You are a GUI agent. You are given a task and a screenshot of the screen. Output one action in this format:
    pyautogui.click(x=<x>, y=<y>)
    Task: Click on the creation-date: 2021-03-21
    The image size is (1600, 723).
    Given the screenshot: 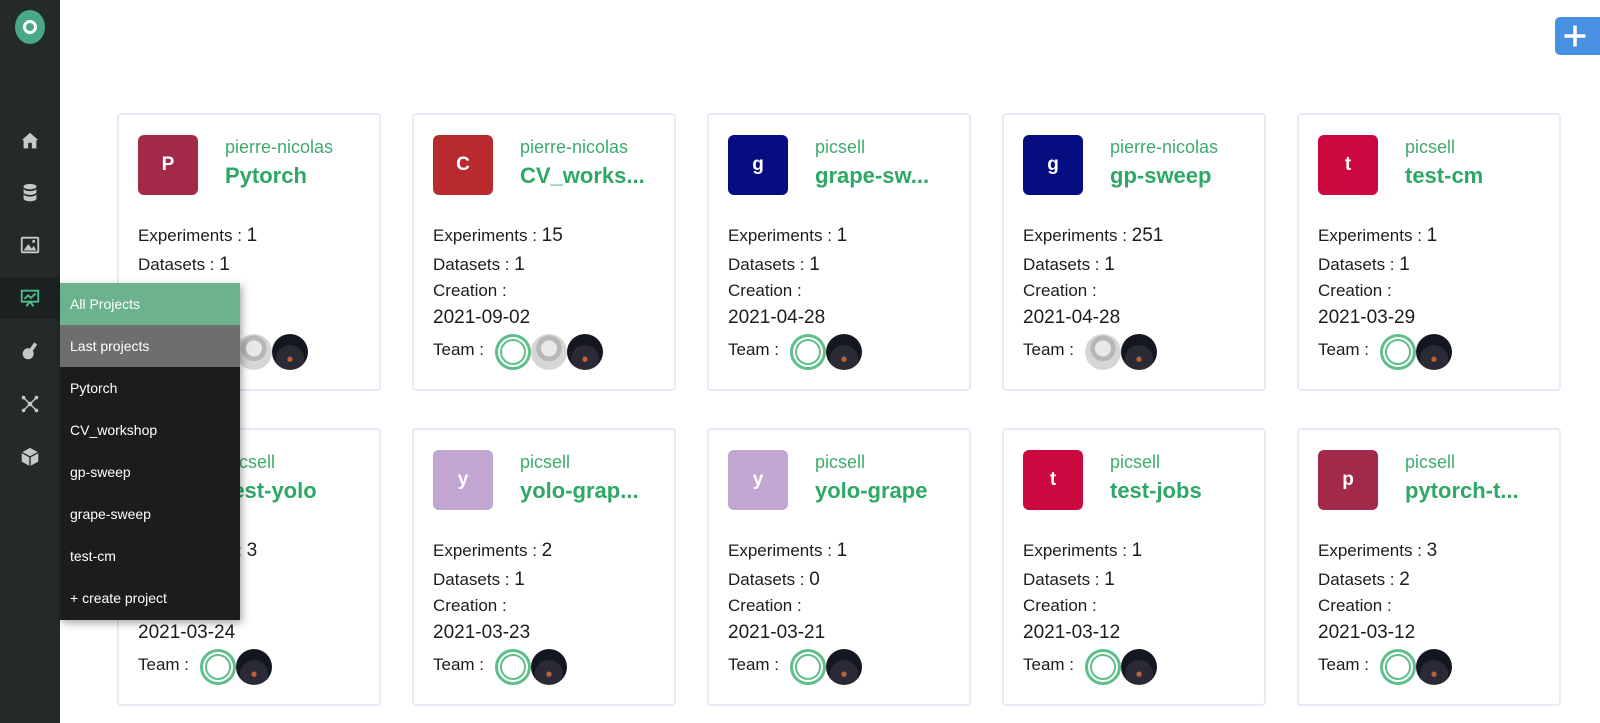 What is the action you would take?
    pyautogui.click(x=777, y=632)
    